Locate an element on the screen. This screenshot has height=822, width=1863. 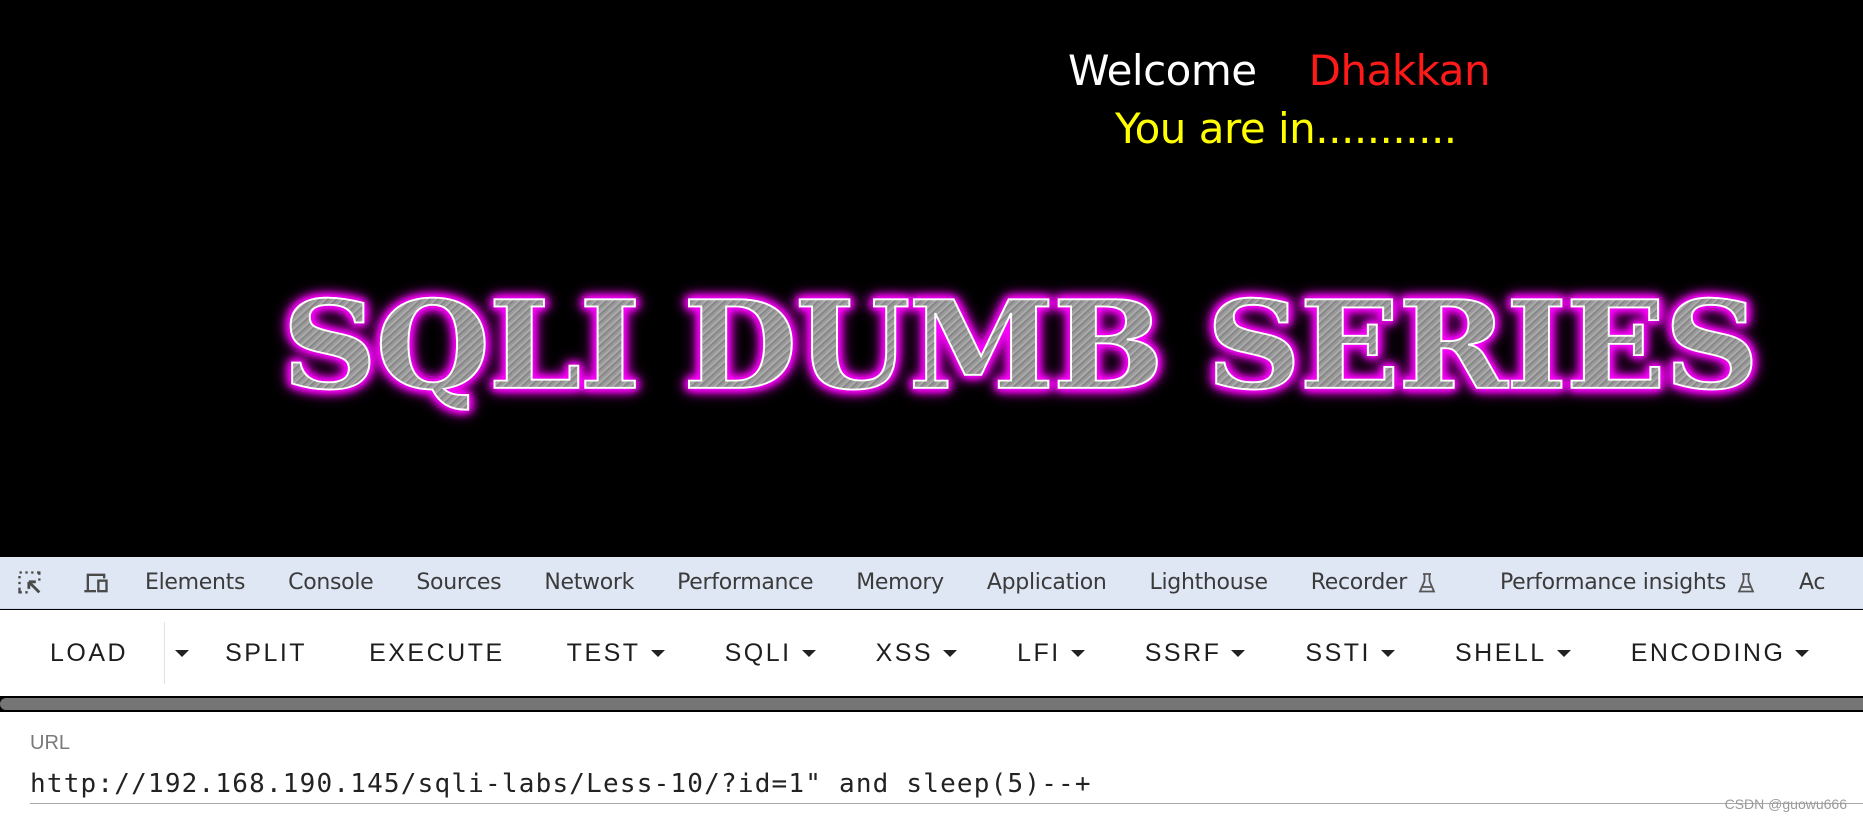
tab-performance-insights: Performance insights is located at coordinates (1628, 582).